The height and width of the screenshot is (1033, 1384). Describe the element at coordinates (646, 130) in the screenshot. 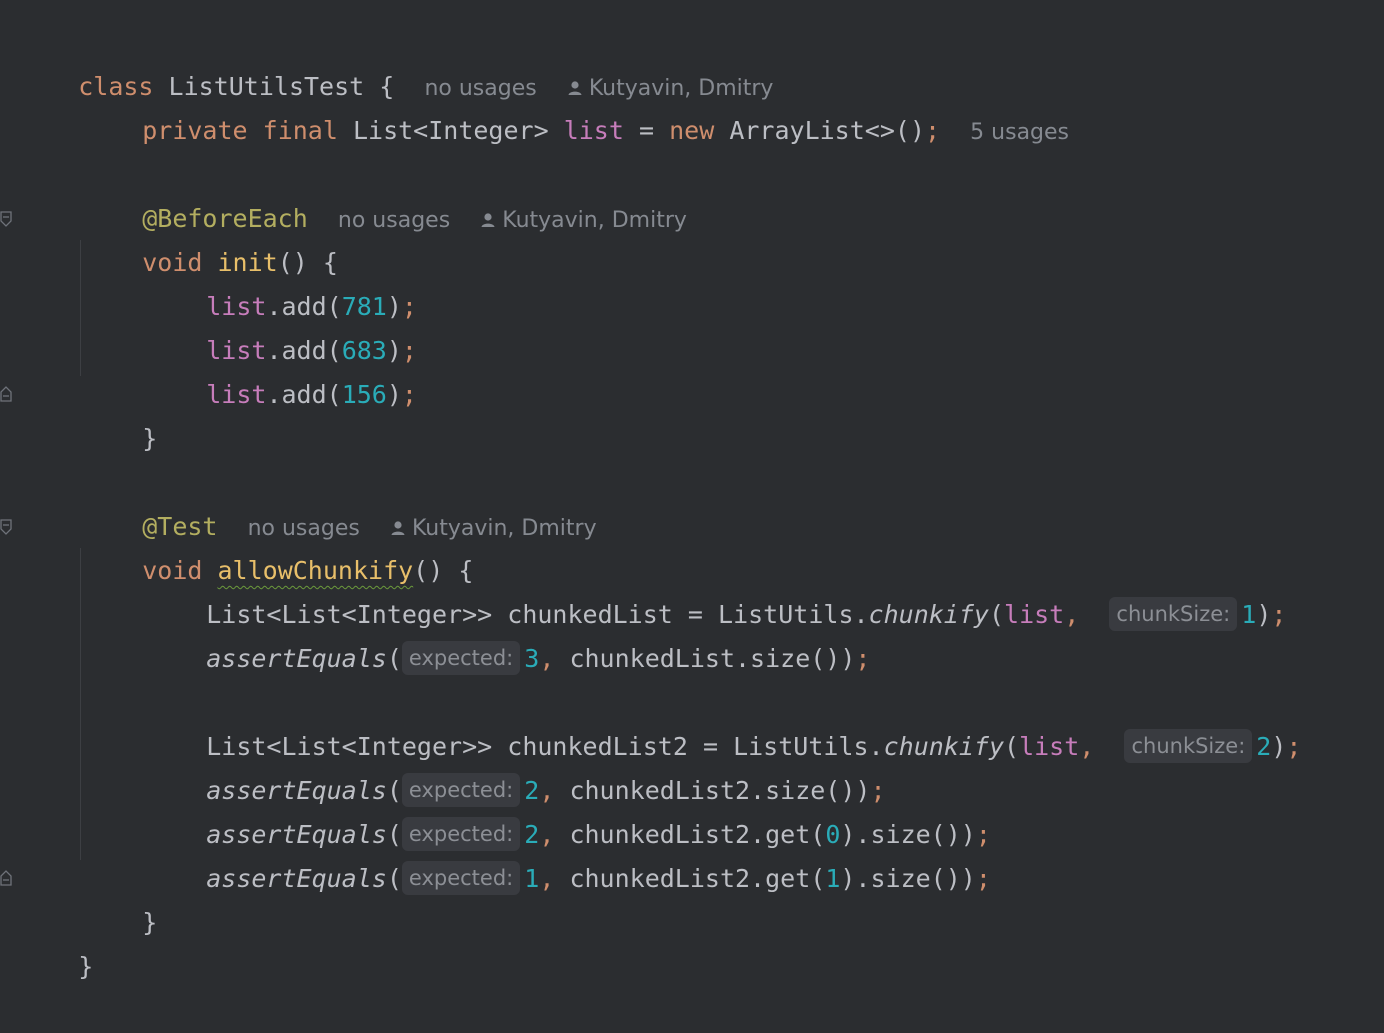

I see `operator: =` at that location.